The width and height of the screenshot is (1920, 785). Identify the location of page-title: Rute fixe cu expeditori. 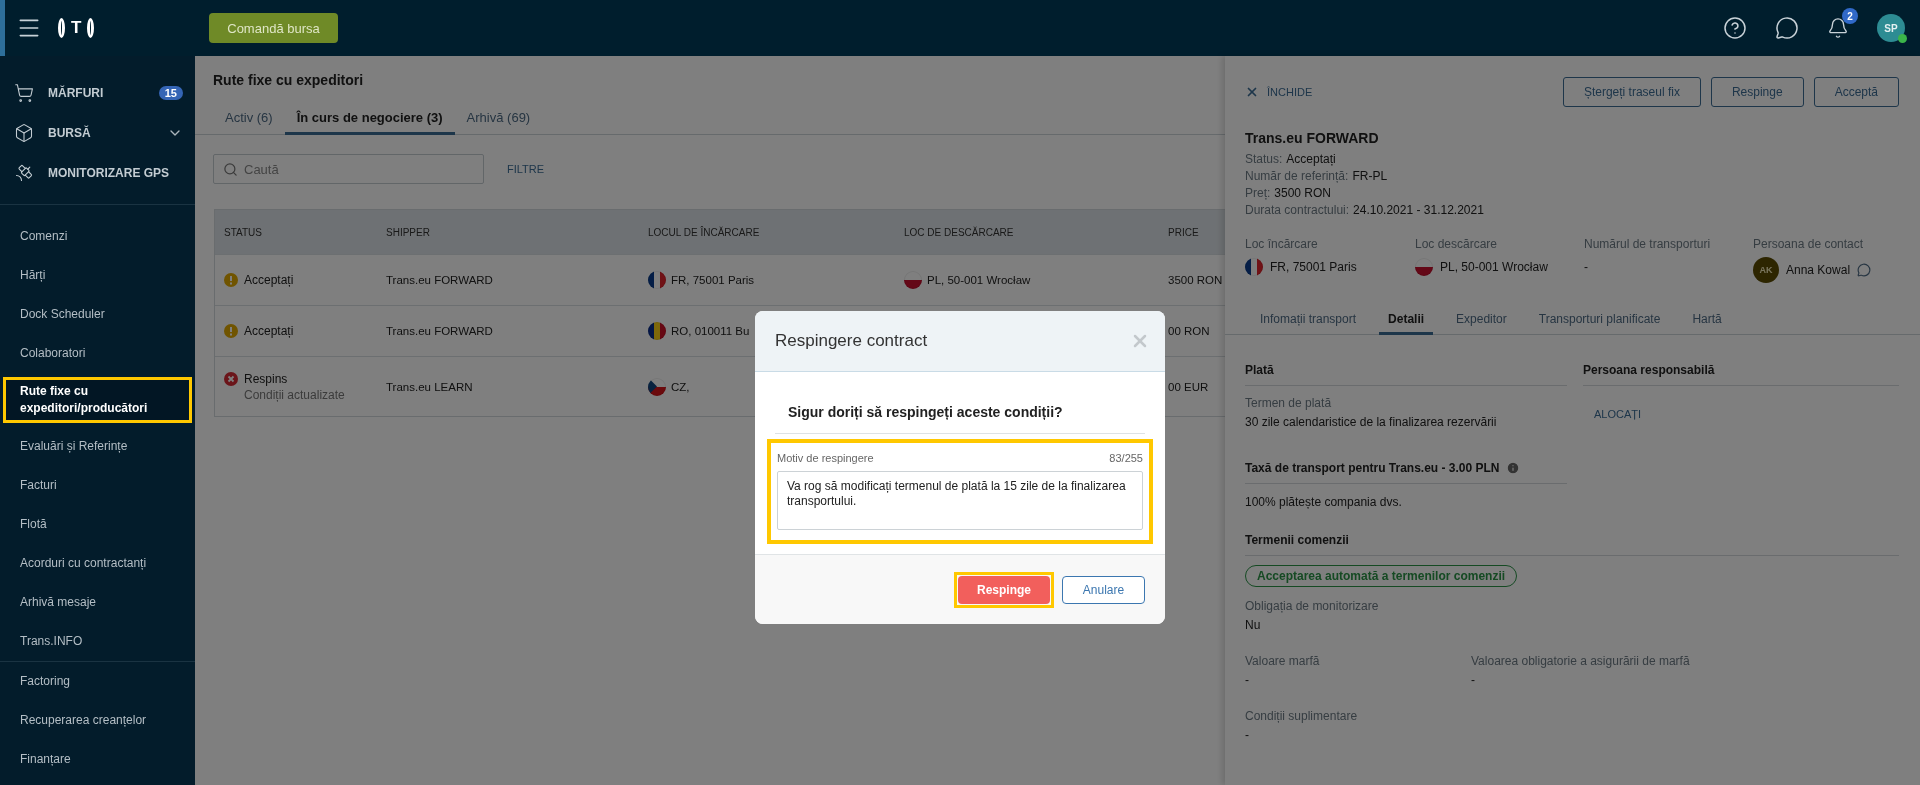
(288, 80).